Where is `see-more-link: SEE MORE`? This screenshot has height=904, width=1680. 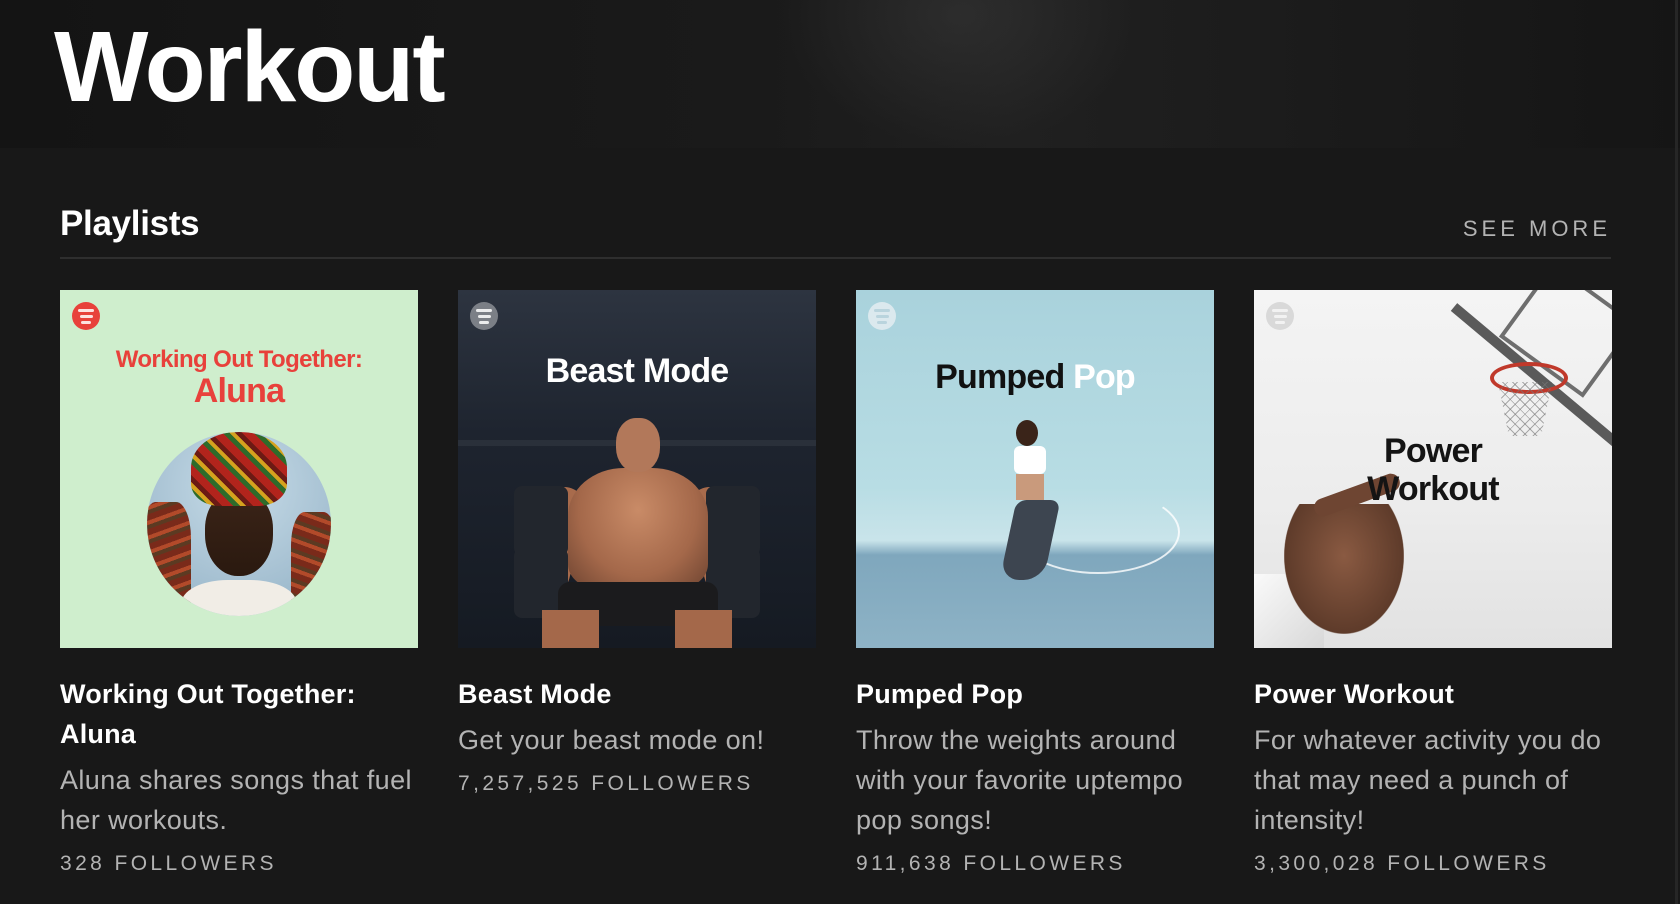
see-more-link: SEE MORE is located at coordinates (1537, 229).